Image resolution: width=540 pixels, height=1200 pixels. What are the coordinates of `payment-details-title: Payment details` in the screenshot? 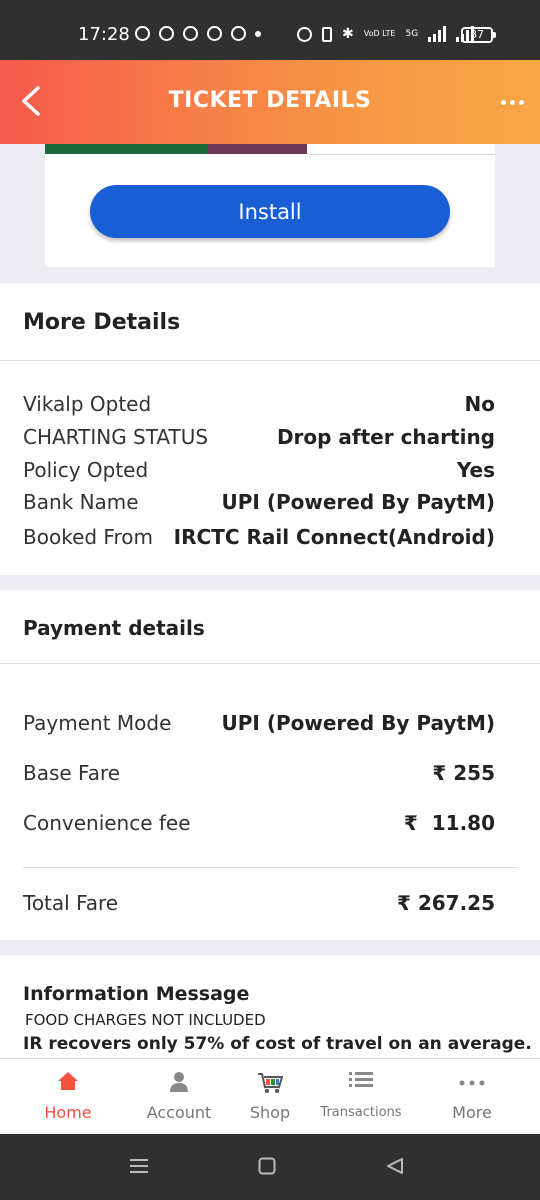 It's located at (114, 628).